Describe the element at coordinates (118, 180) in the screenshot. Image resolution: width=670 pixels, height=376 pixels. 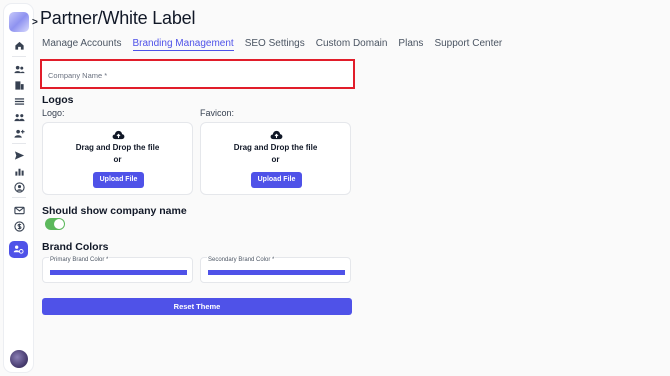
I see `logo-upload-button: Upload File` at that location.